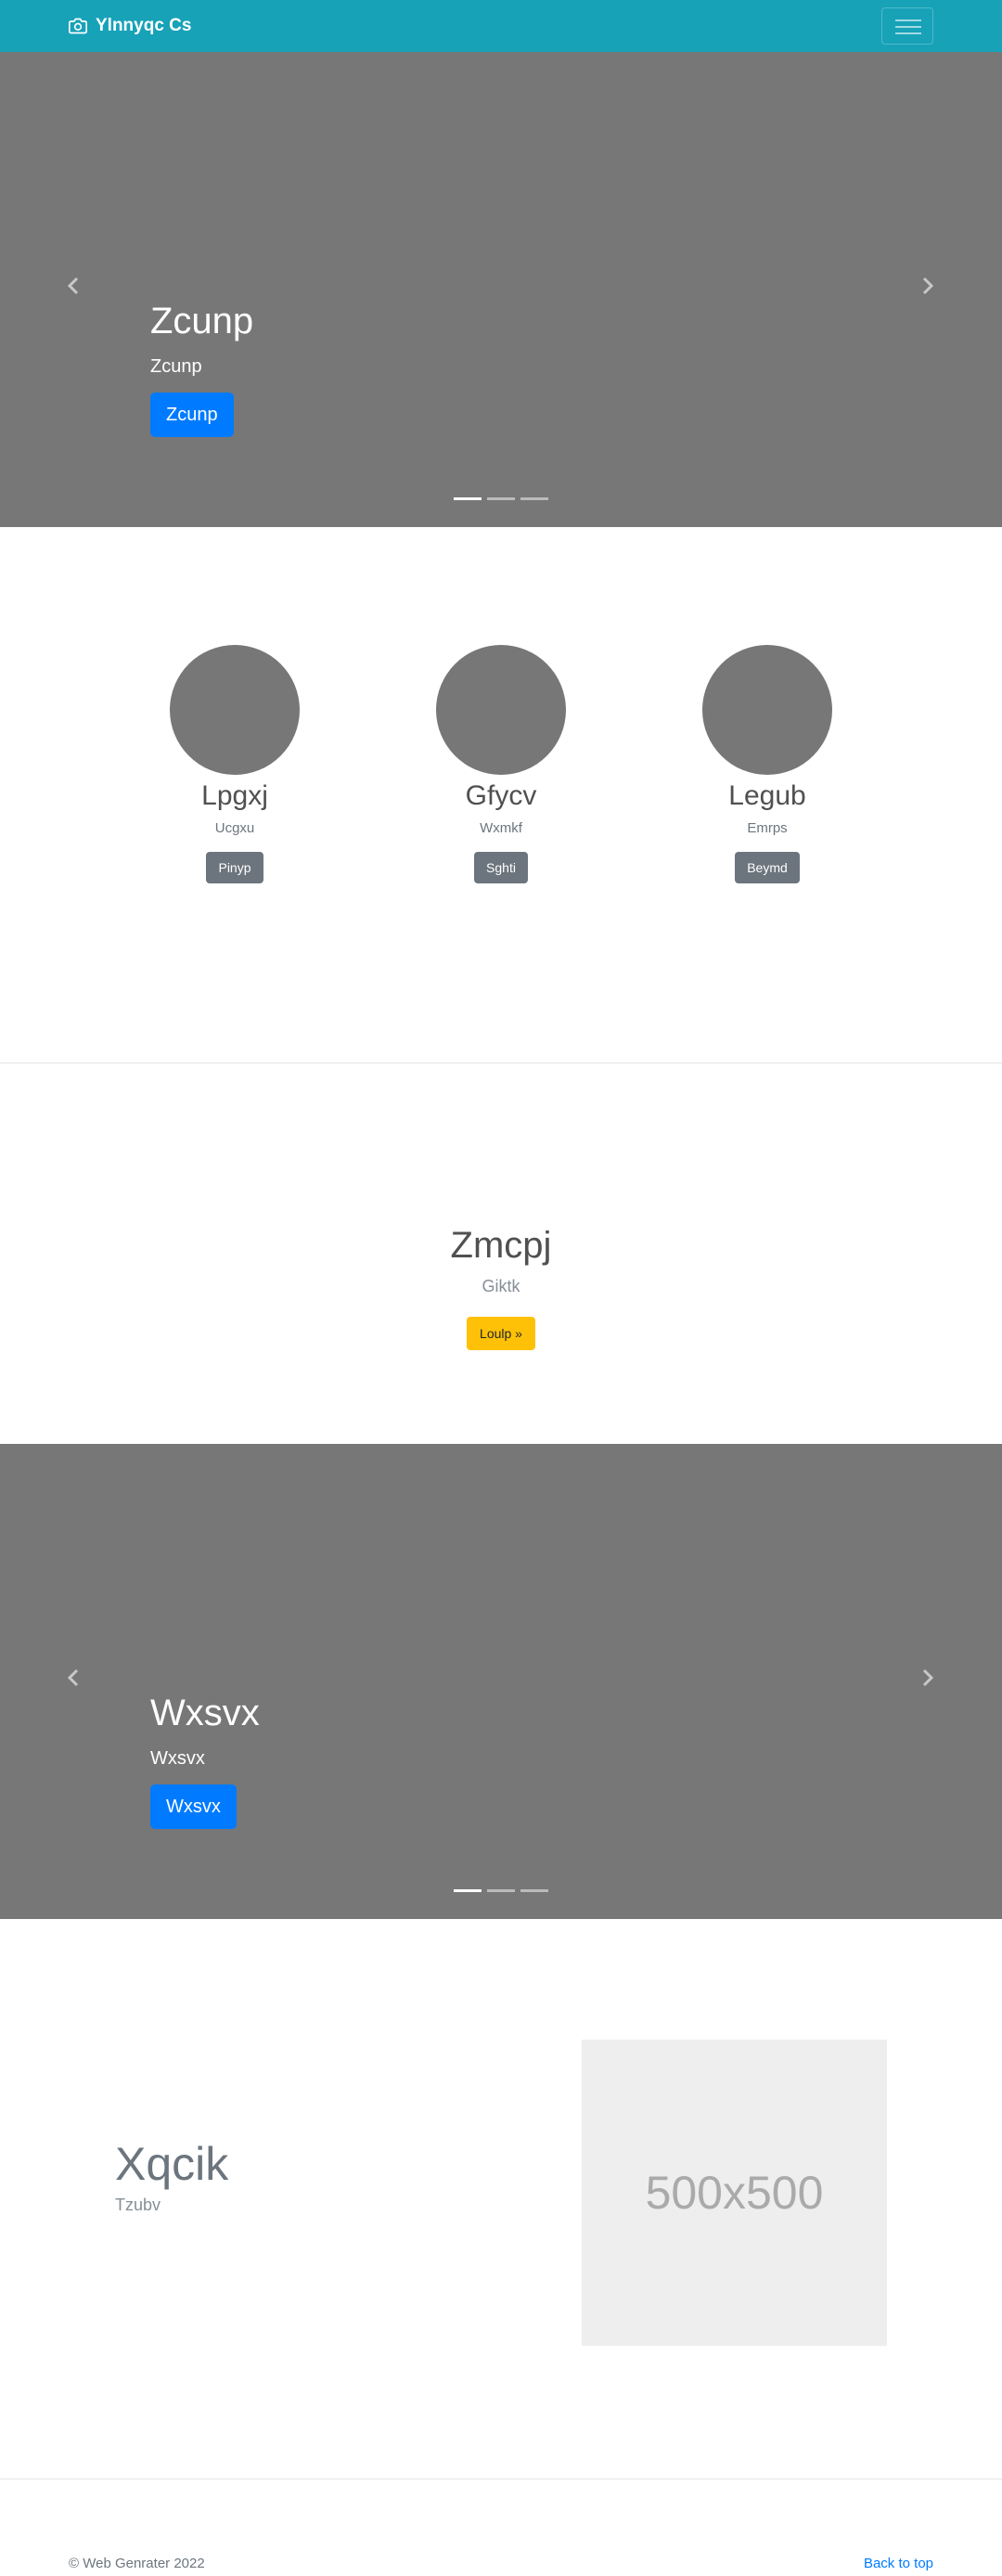 Image resolution: width=1002 pixels, height=2576 pixels. Describe the element at coordinates (501, 1245) in the screenshot. I see `feature-title: Zmcpj` at that location.